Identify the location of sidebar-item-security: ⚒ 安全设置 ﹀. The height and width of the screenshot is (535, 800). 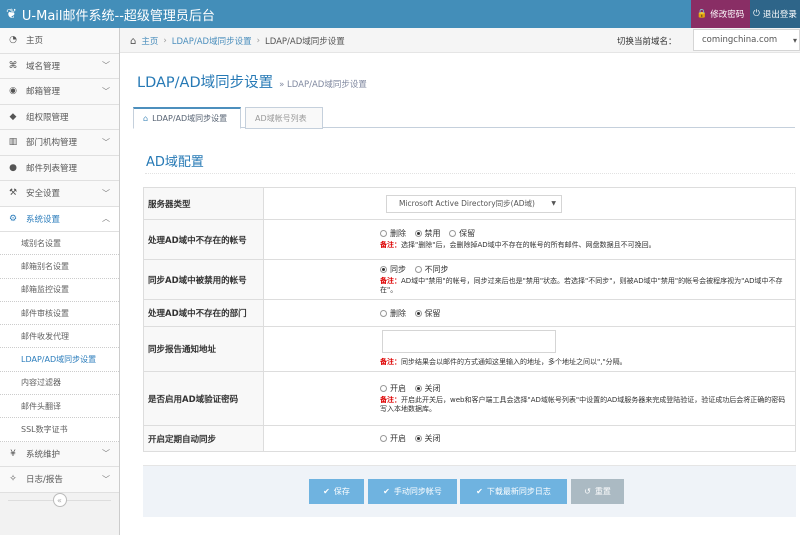
(59, 194).